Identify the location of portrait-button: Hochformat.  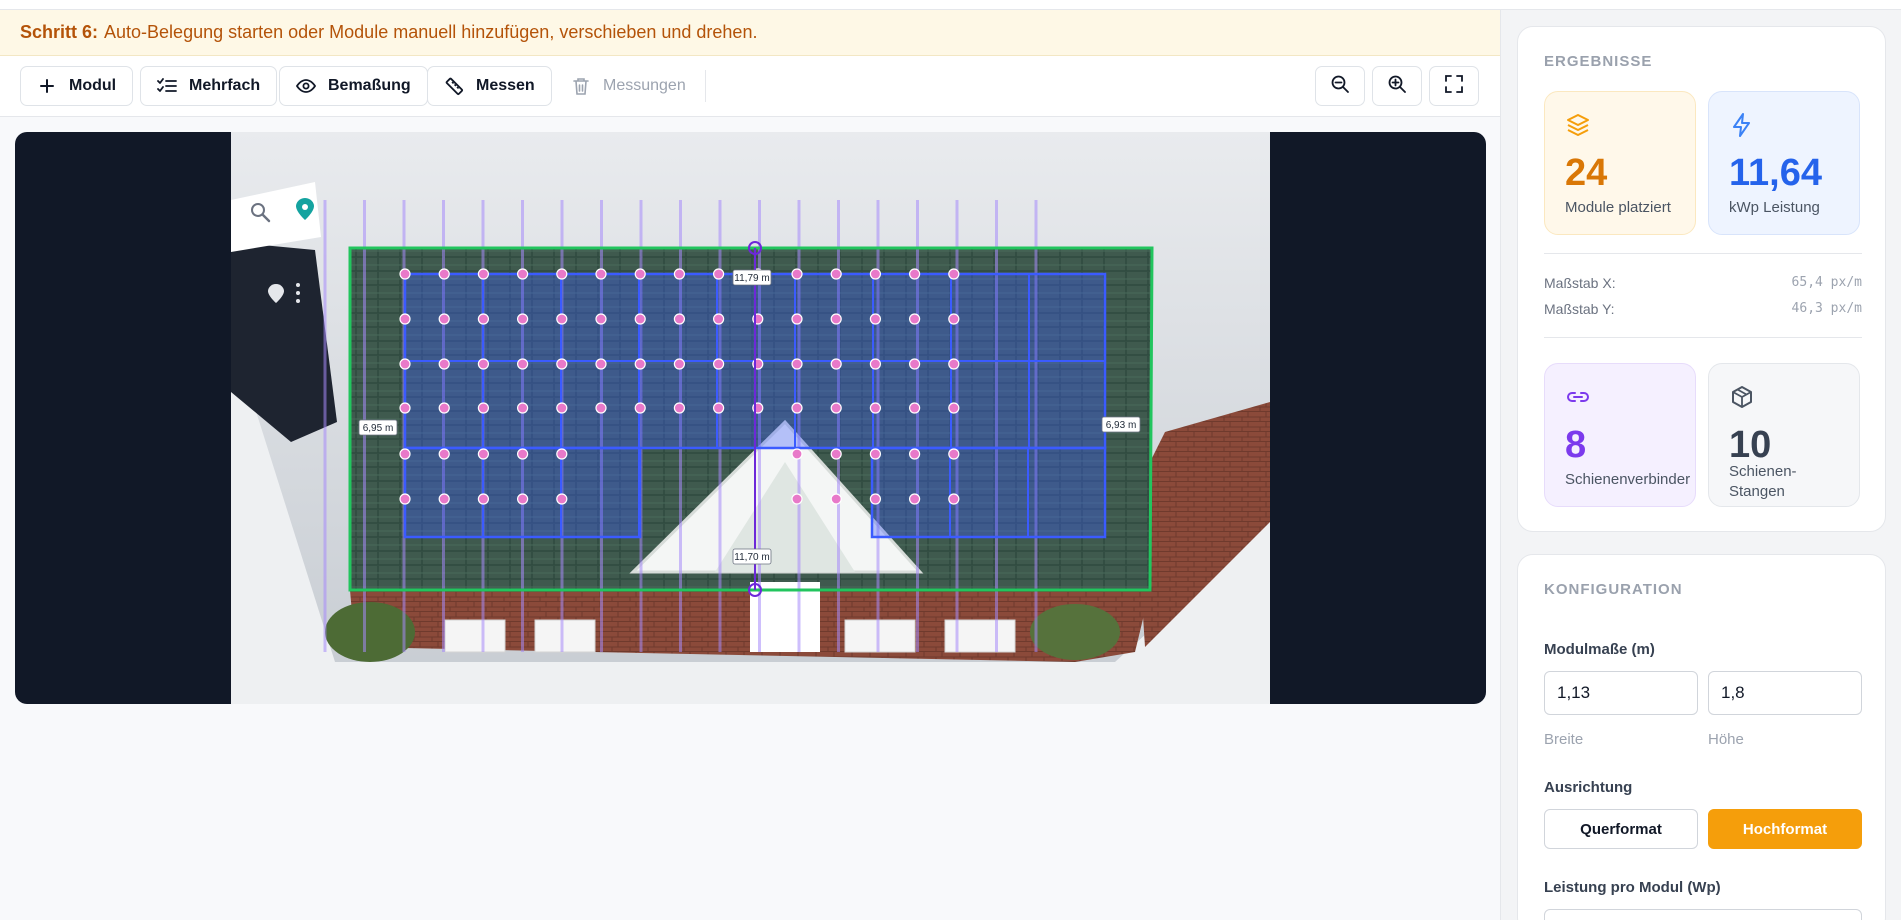
(1785, 829).